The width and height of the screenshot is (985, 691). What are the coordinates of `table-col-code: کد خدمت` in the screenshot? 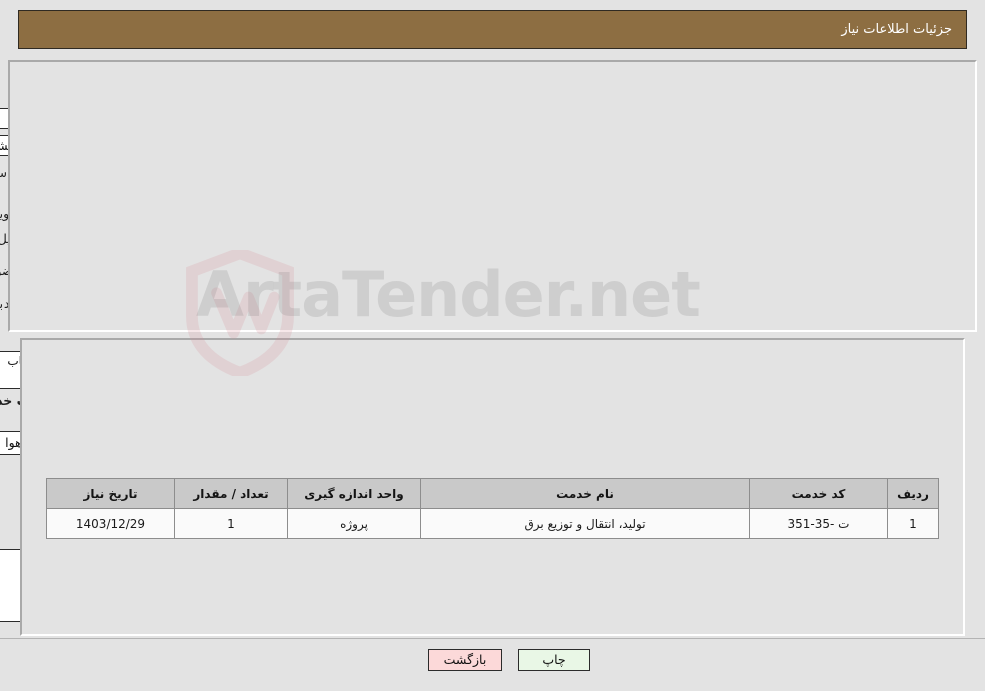 It's located at (818, 493).